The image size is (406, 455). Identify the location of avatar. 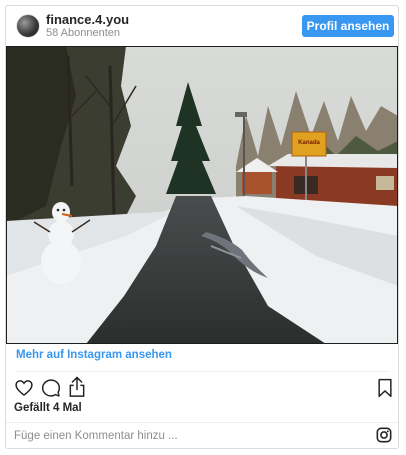
(28, 26).